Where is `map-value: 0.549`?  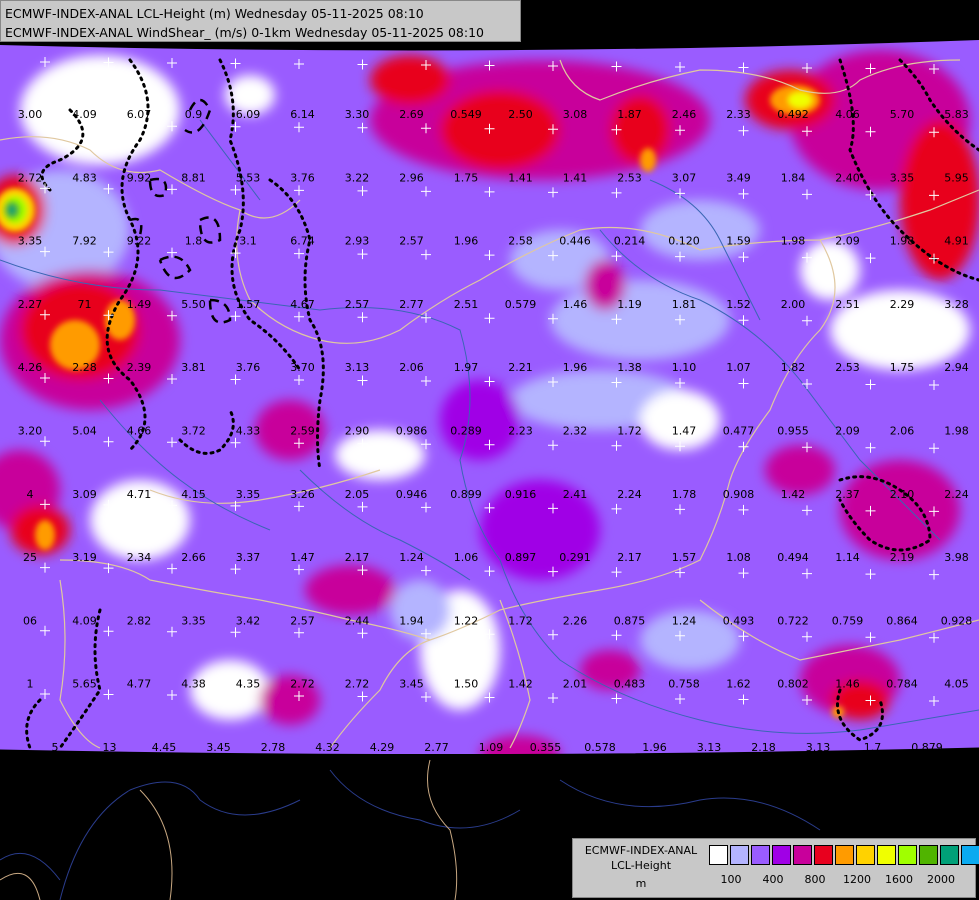
map-value: 0.549 is located at coordinates (466, 114).